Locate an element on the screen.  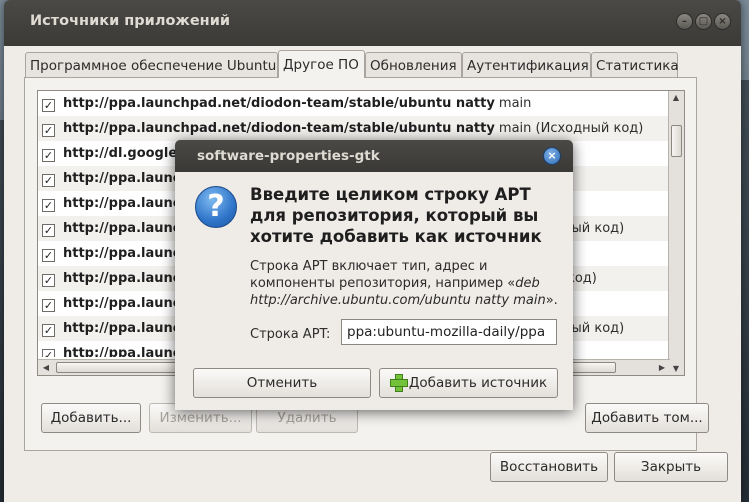
question-icon: ? is located at coordinates (216, 207).